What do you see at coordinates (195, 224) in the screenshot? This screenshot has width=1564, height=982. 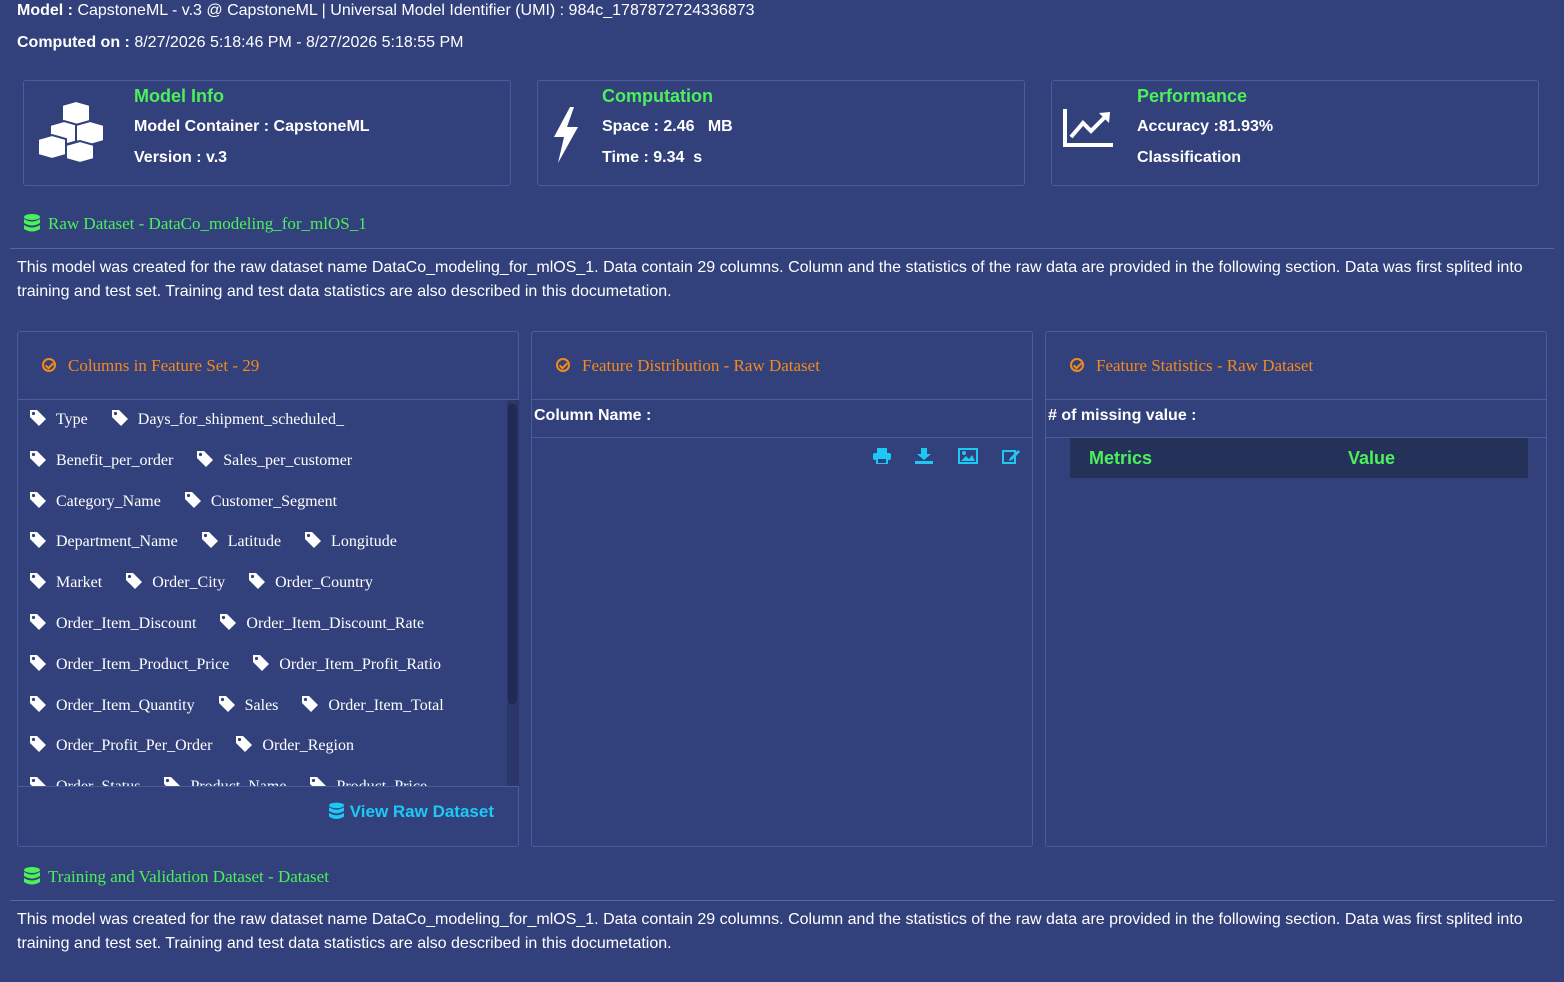 I see `raw-dataset-title: Raw Dataset - DataCo_modeling_for_mlOS_1` at bounding box center [195, 224].